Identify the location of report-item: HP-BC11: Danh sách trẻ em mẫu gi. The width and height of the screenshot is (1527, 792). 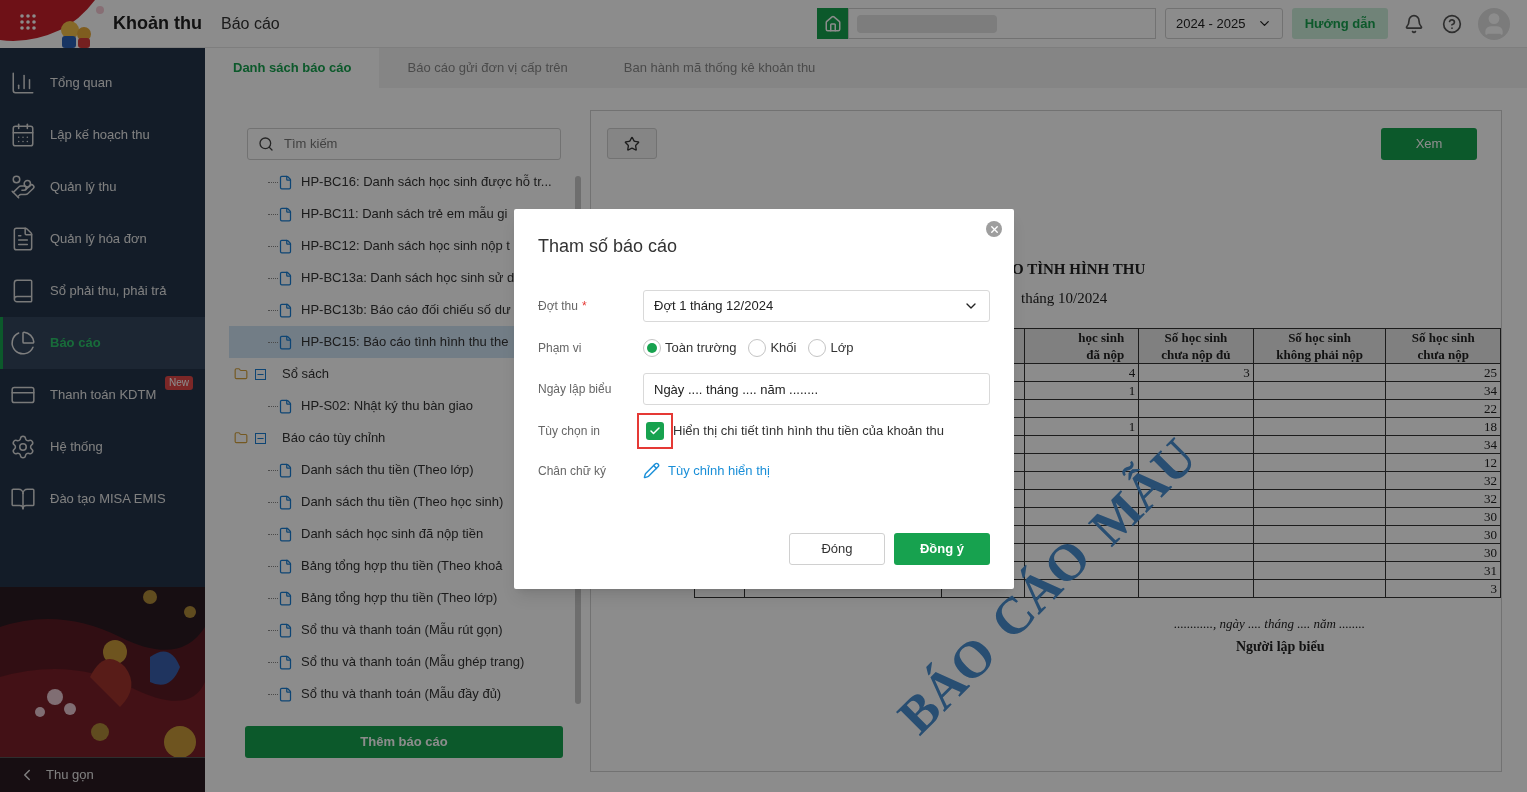
(401, 214).